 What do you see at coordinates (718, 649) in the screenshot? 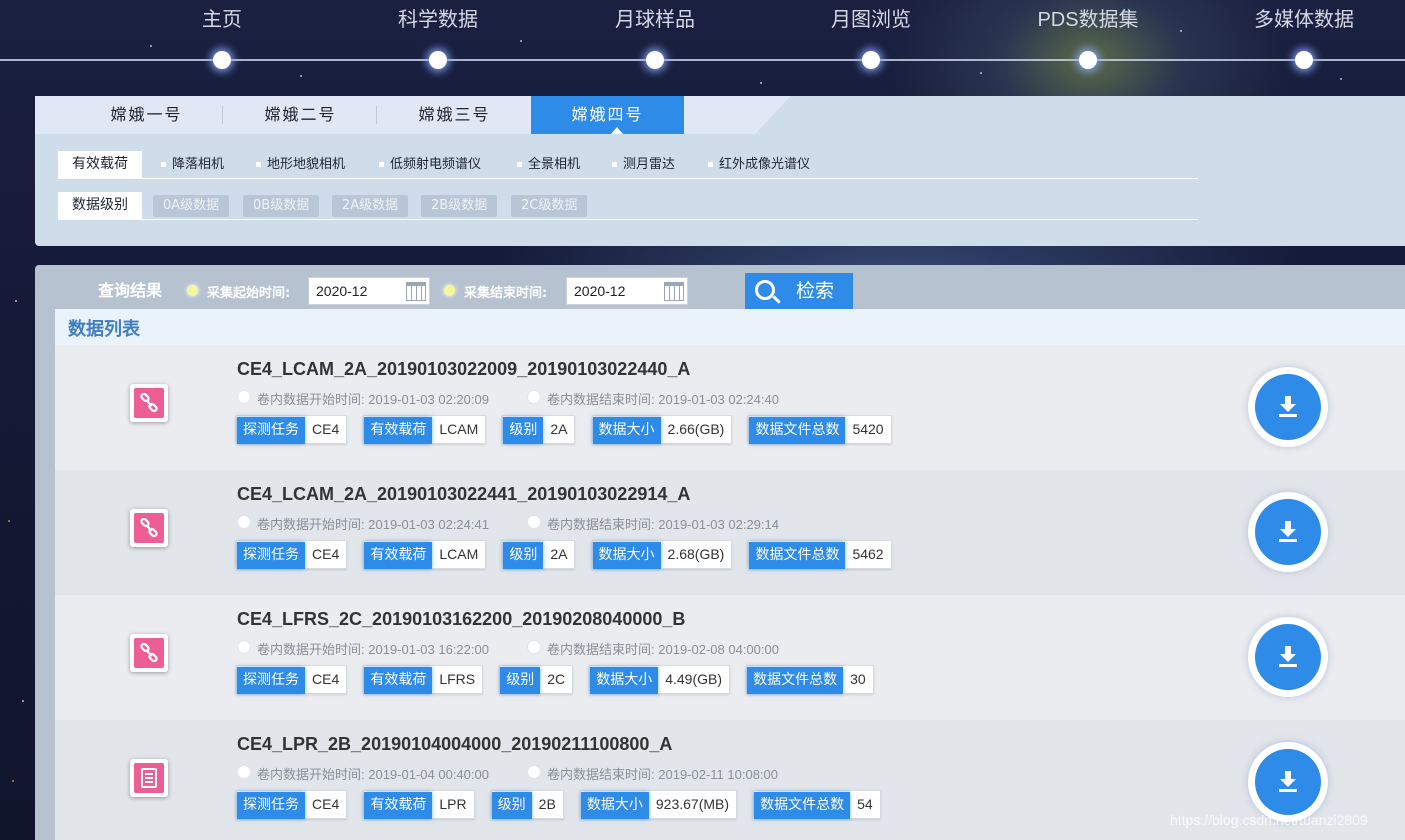
I see `end-time-value: 2019-02-08 04:00:00` at bounding box center [718, 649].